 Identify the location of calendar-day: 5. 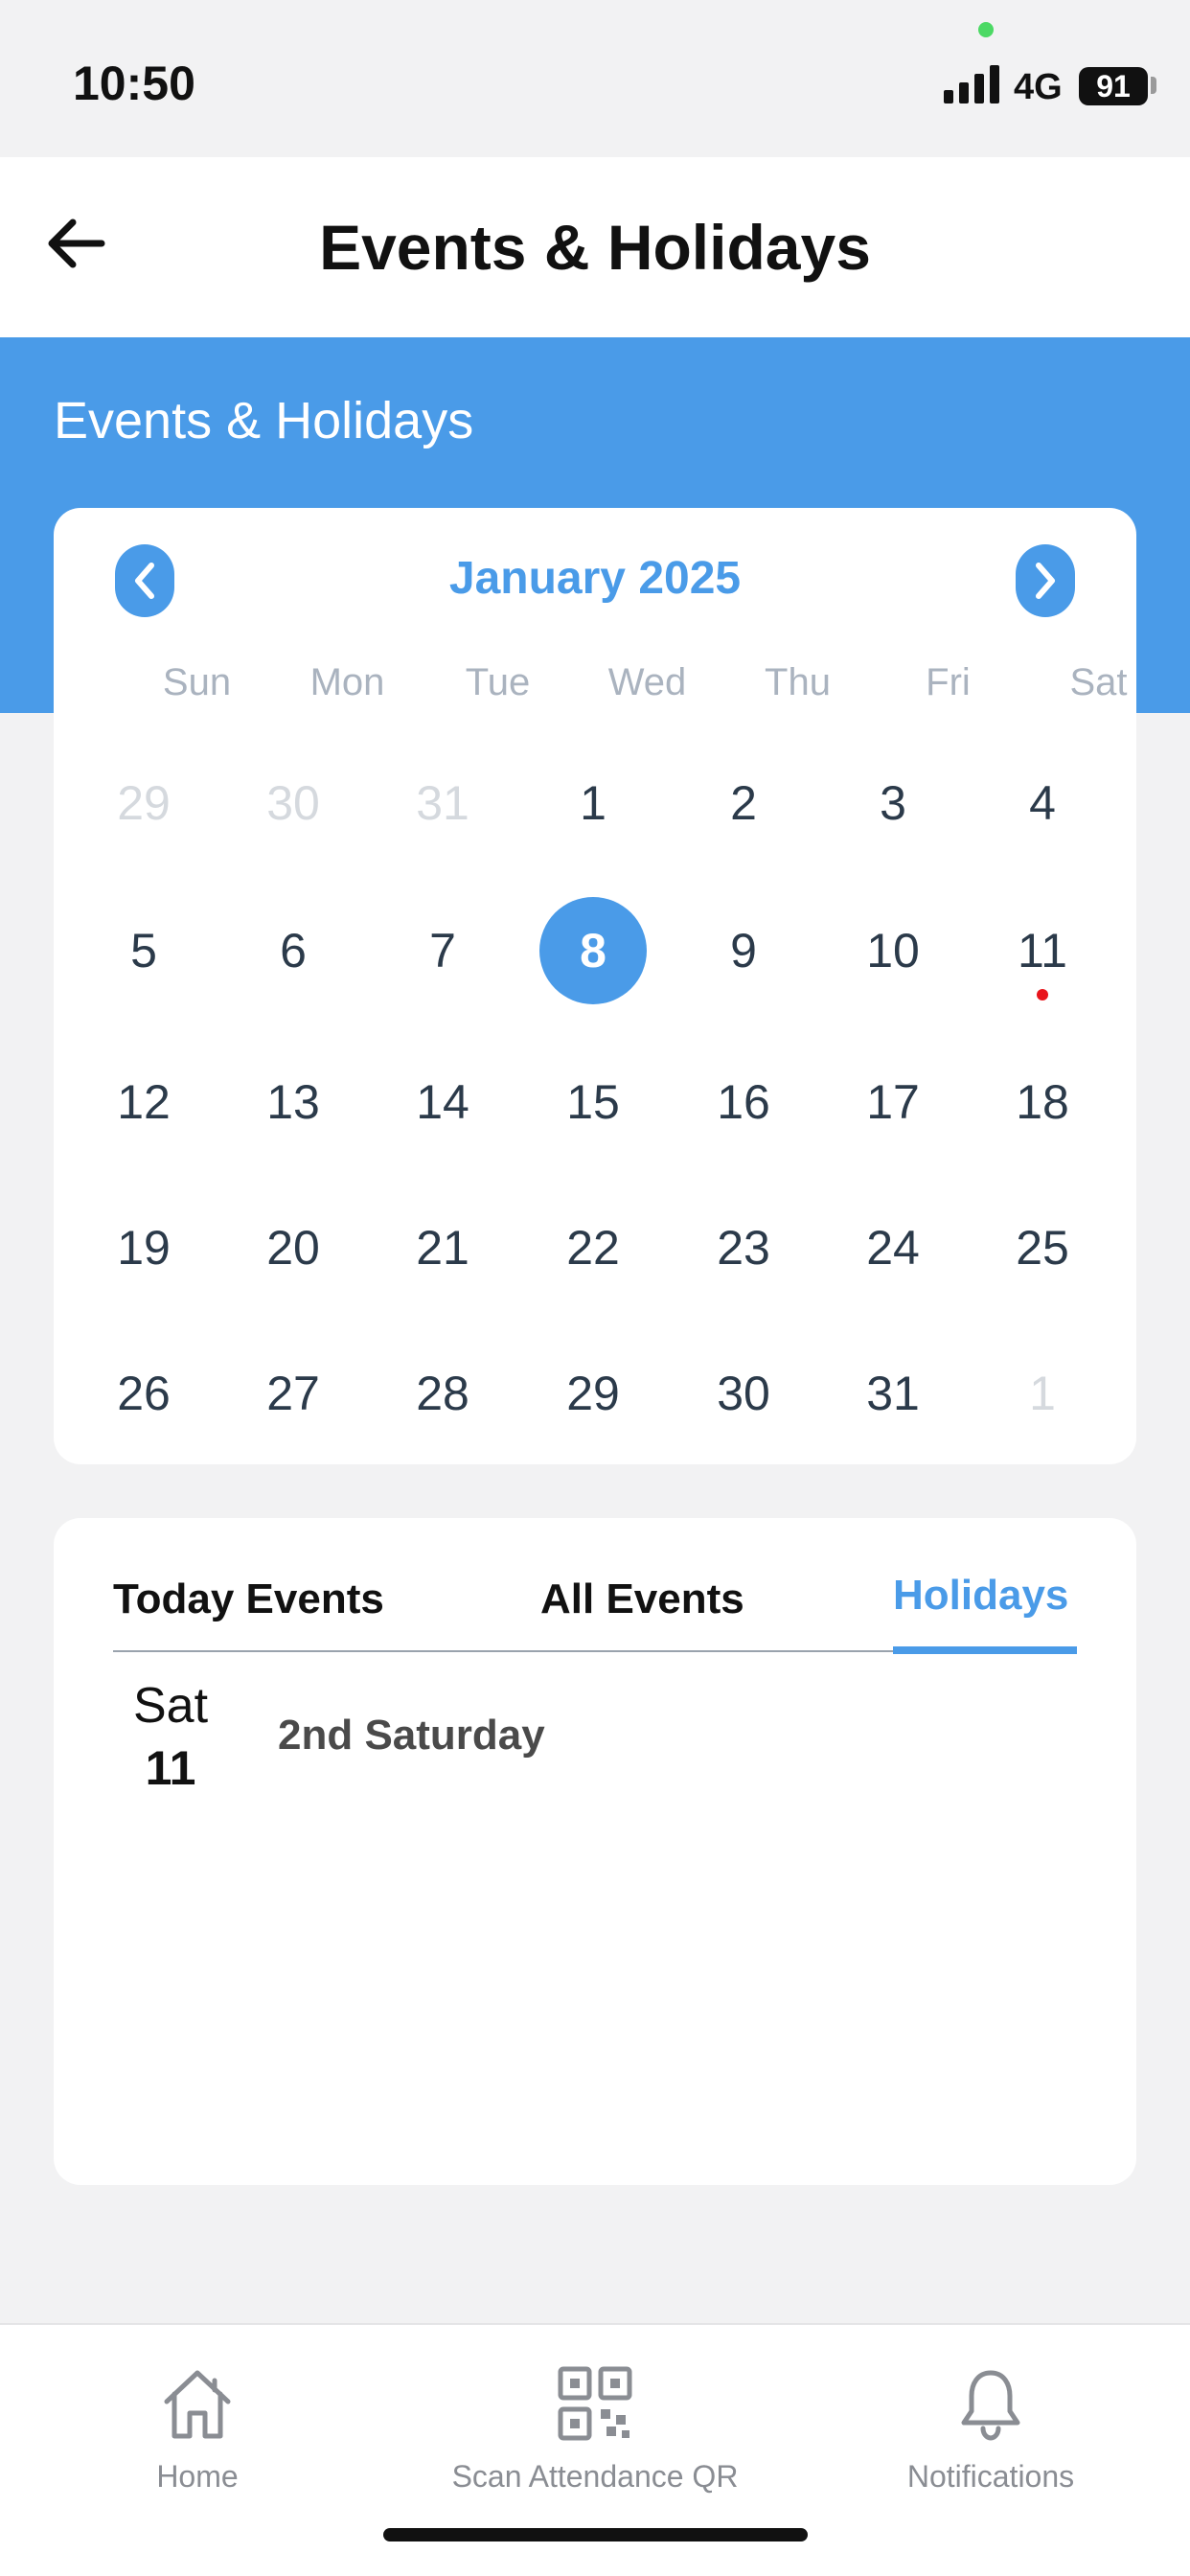
(144, 950).